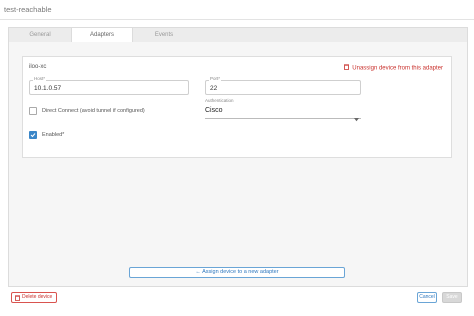  I want to click on enabled-checkbox, so click(33, 135).